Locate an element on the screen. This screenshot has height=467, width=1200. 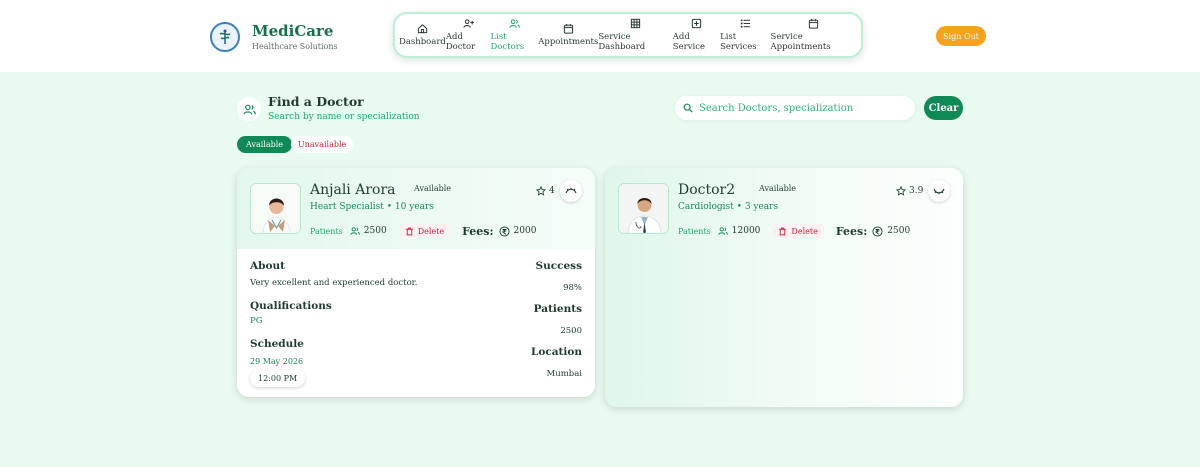
doctor-name: Anjali Arora is located at coordinates (353, 190).